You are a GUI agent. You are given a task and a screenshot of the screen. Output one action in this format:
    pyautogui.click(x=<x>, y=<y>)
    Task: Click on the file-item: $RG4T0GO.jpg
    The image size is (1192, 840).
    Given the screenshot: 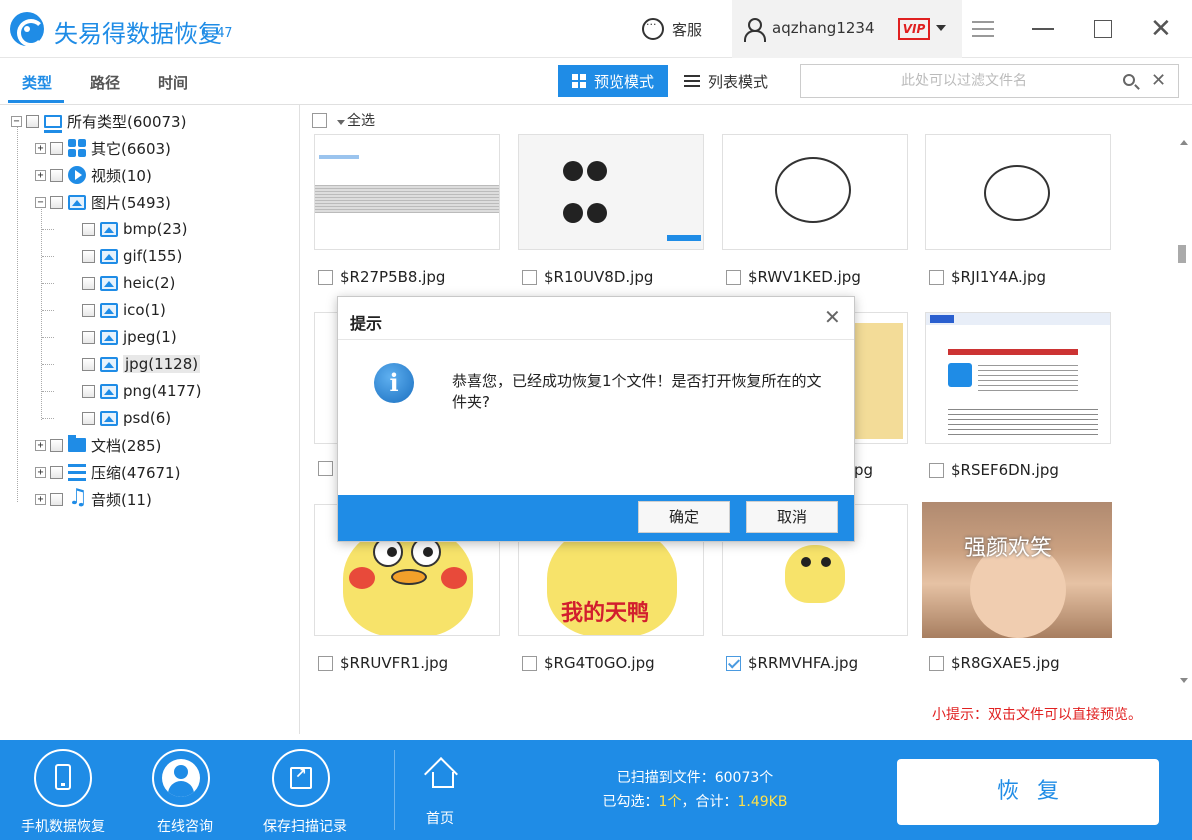 What is the action you would take?
    pyautogui.click(x=588, y=663)
    